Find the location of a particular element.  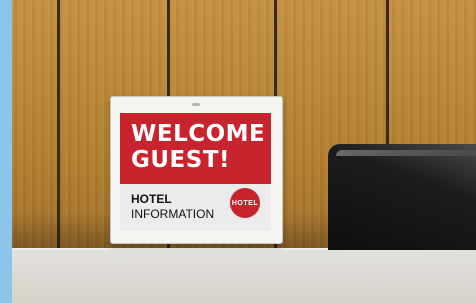

computer-monitor is located at coordinates (402, 197).